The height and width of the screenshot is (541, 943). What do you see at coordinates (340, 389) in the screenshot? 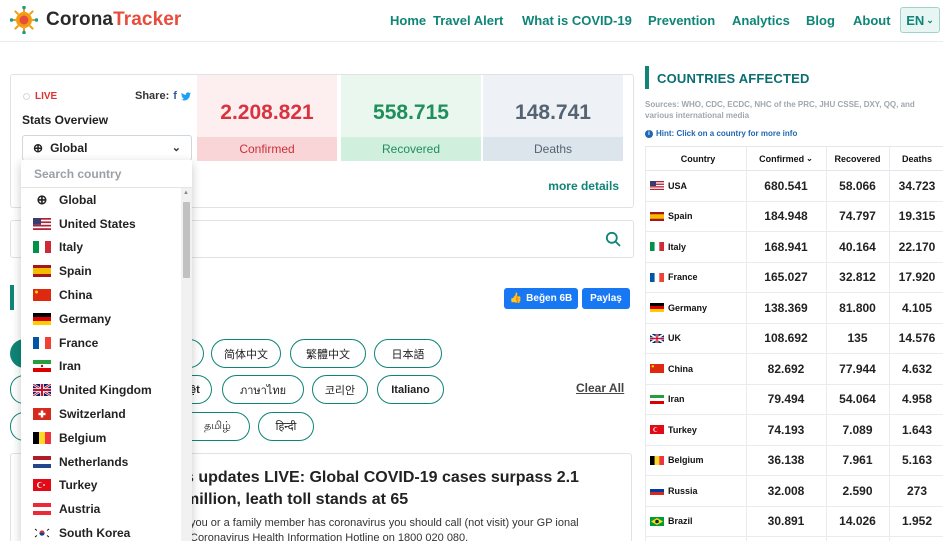
I see `language-pill-korean: 코리안` at bounding box center [340, 389].